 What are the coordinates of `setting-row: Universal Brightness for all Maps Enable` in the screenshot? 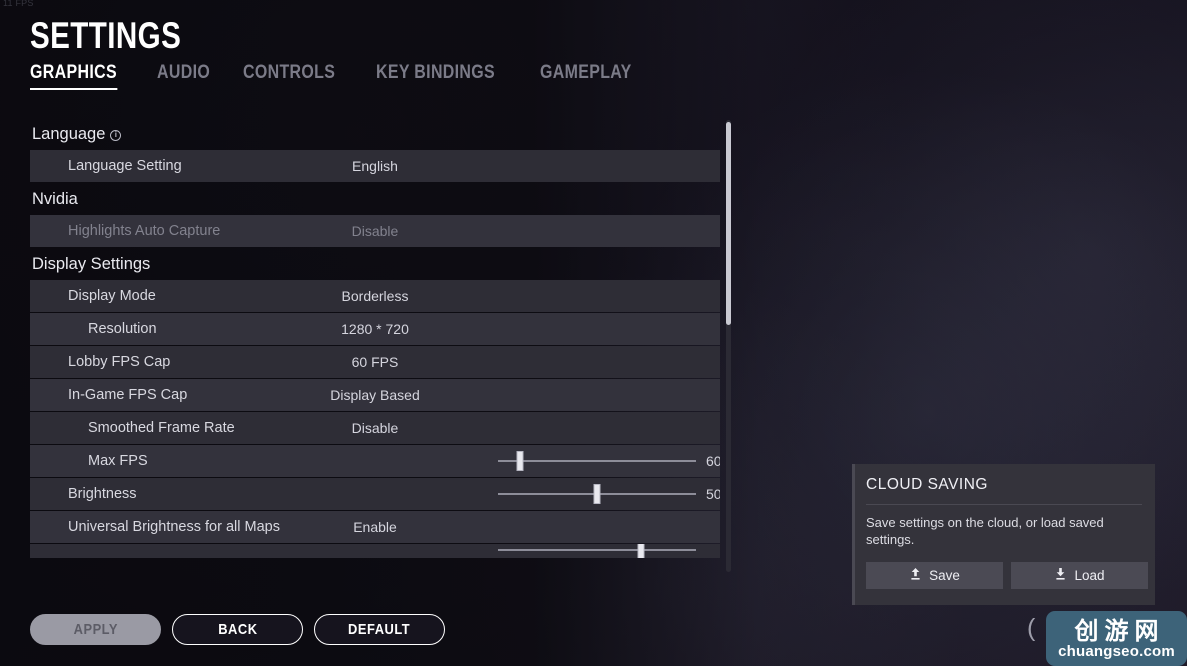 It's located at (375, 527).